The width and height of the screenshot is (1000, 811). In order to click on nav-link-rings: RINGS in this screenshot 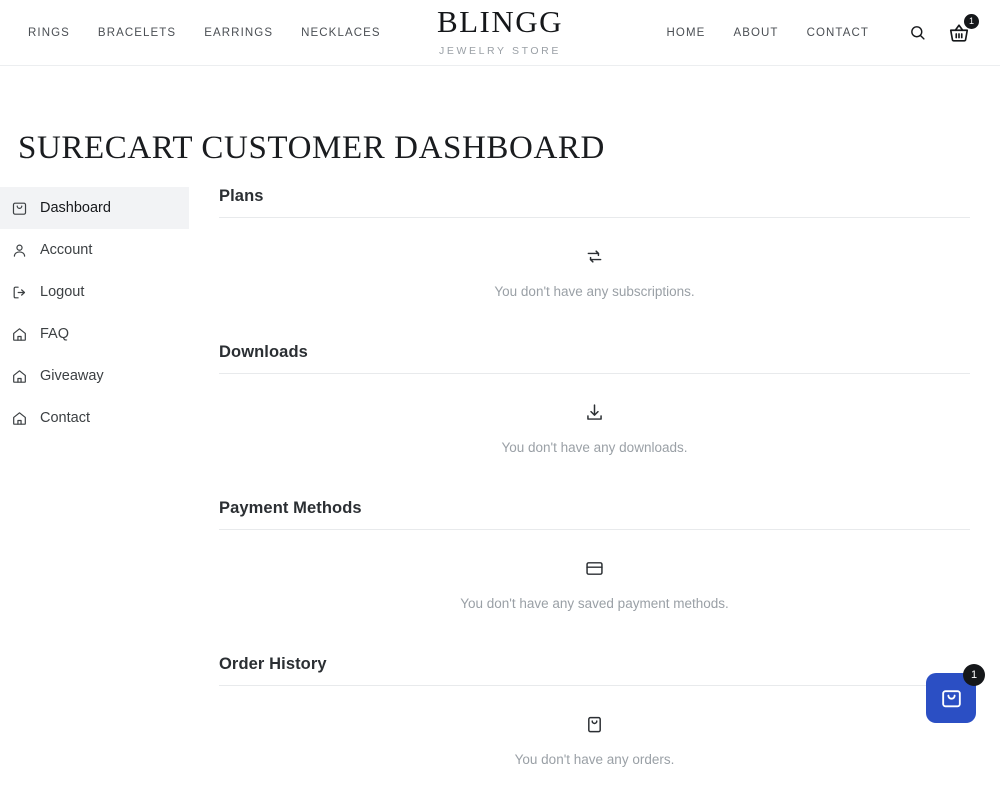, I will do `click(49, 33)`.